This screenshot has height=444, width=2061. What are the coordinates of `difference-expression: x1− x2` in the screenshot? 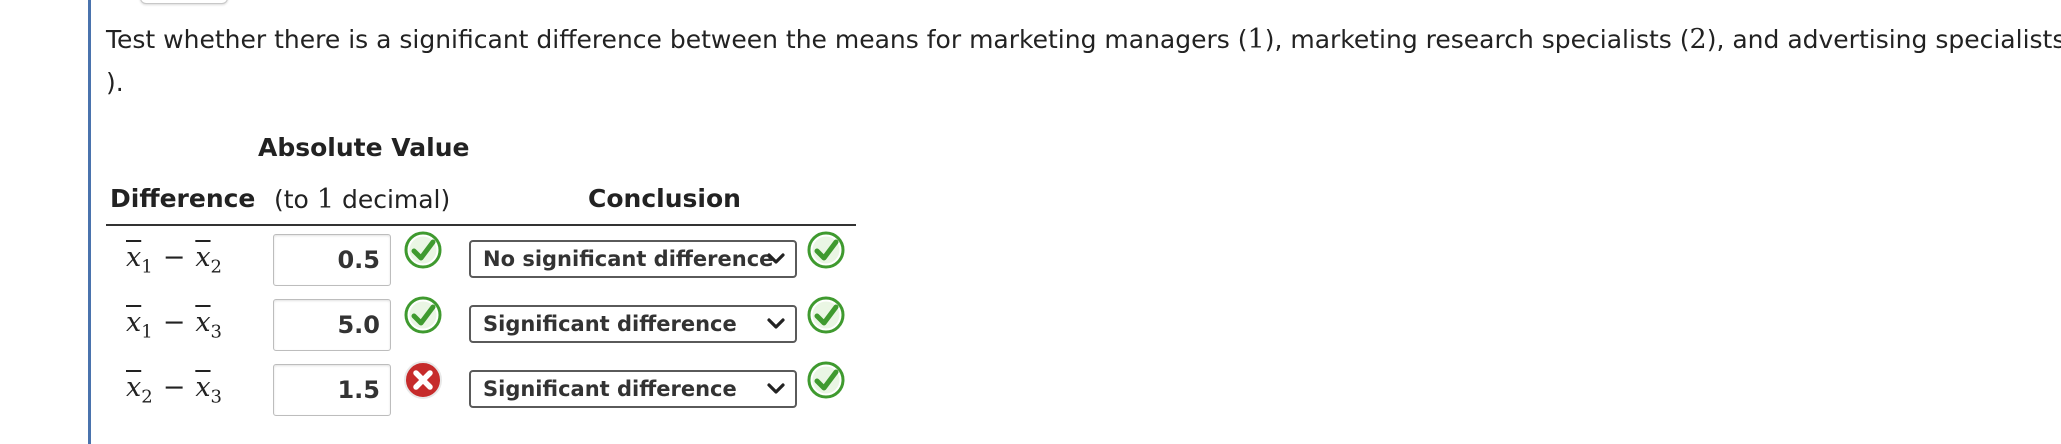 It's located at (174, 260).